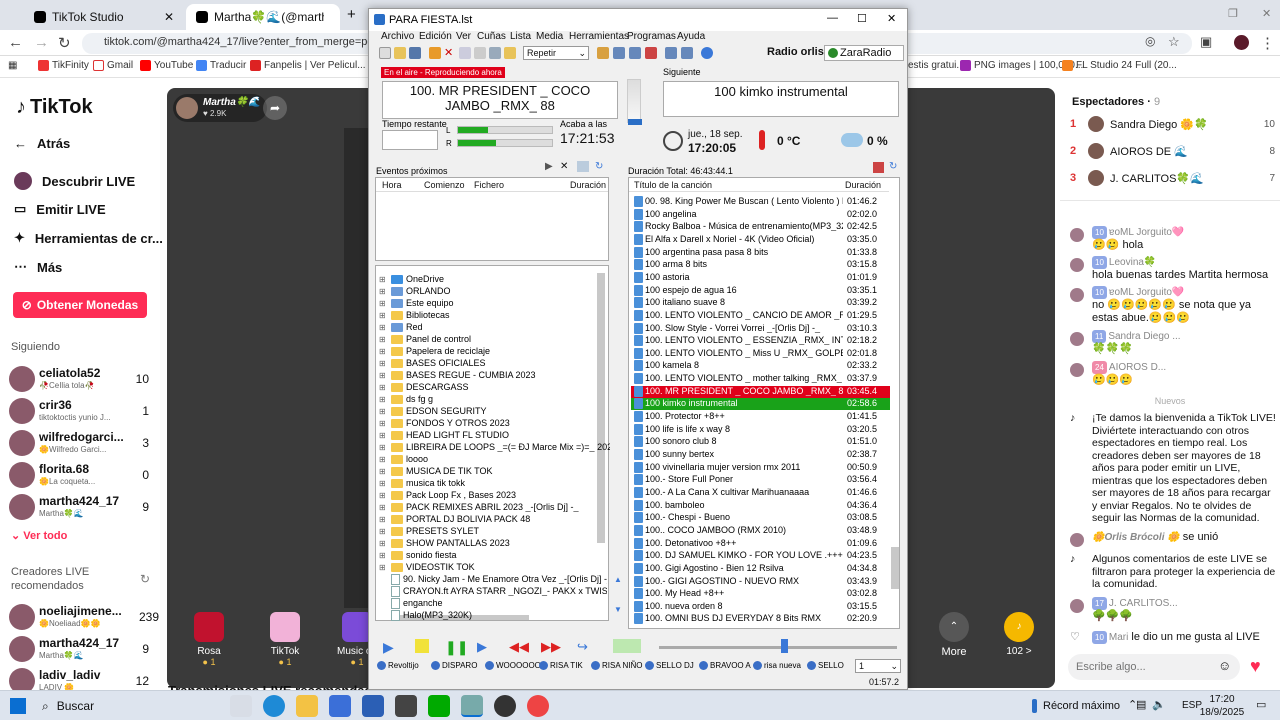  What do you see at coordinates (618, 609) in the screenshot?
I see `move-down-icon: ▼` at bounding box center [618, 609].